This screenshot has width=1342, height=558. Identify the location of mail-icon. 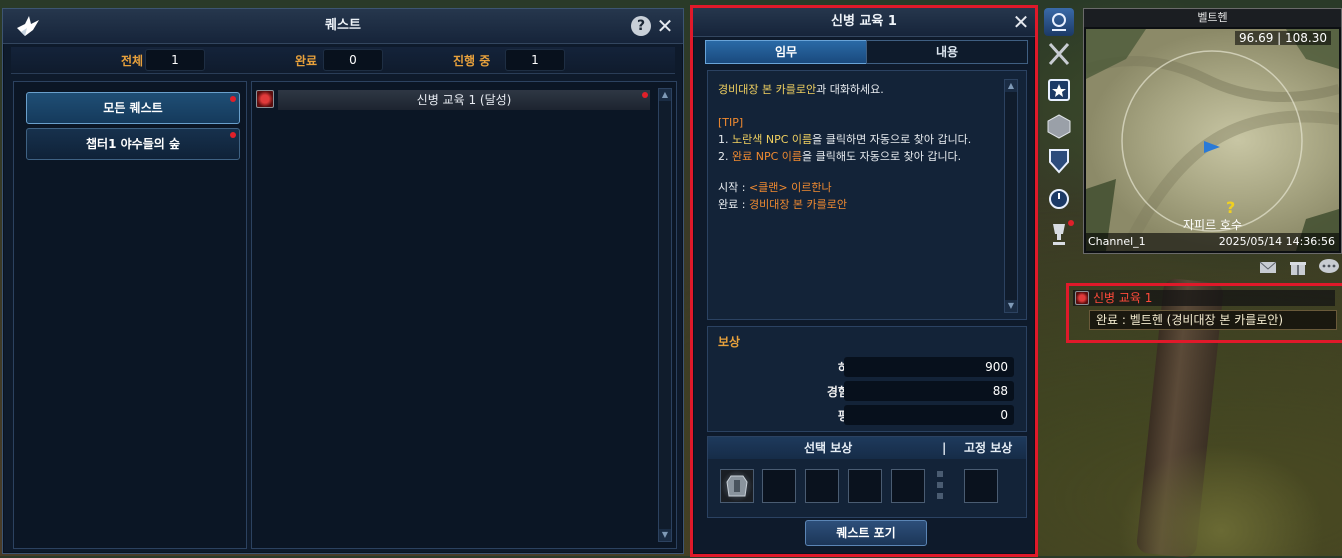
(1268, 267).